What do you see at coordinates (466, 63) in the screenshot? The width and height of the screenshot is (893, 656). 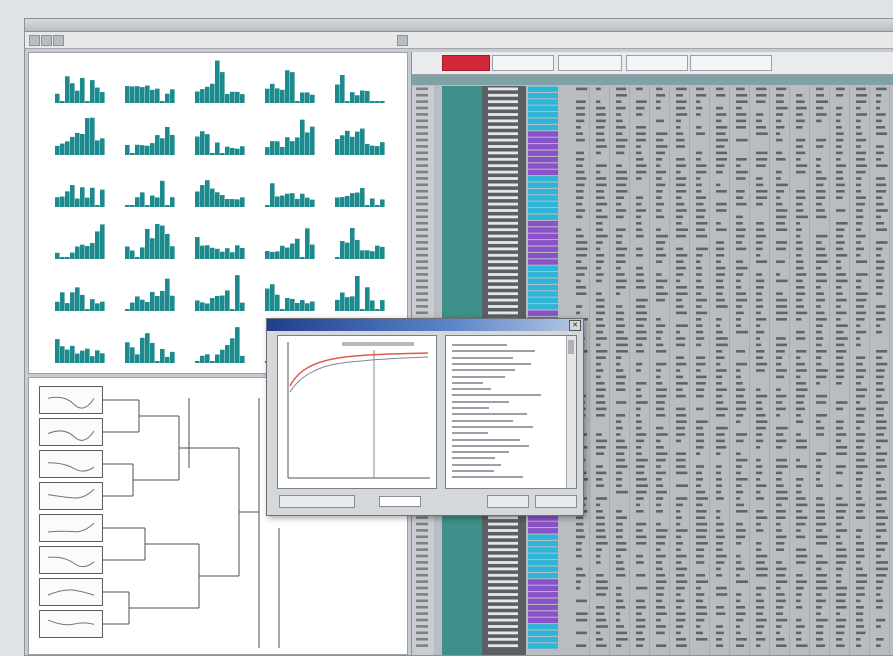 I see `grid-tab-active` at bounding box center [466, 63].